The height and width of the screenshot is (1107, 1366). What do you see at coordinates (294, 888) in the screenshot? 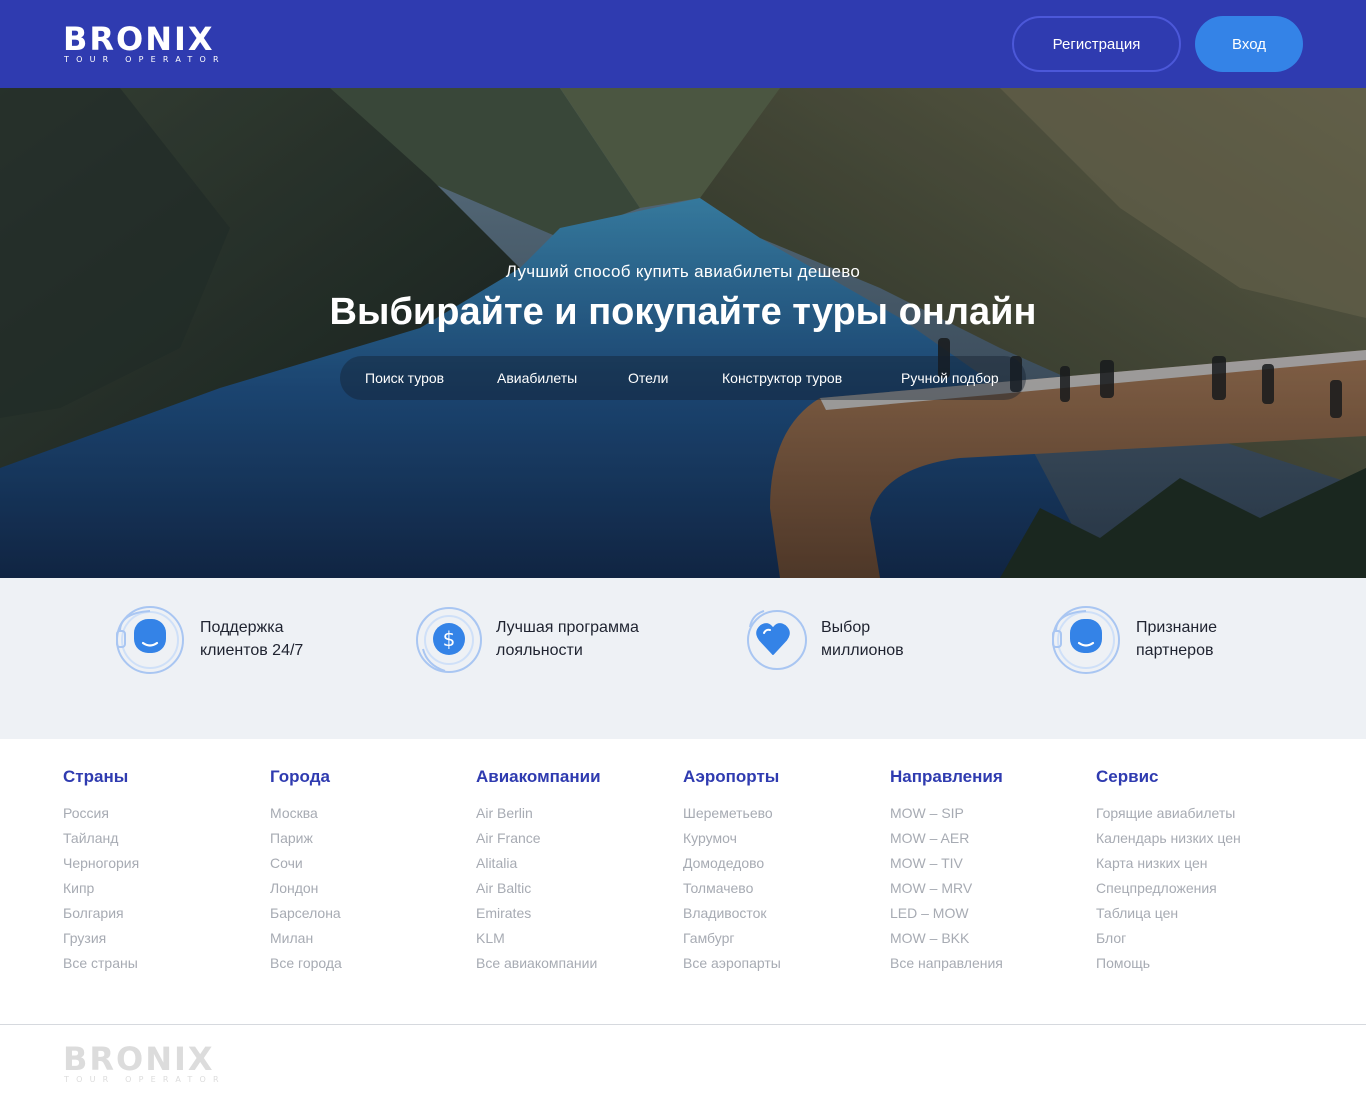
I see `footer-link: Лондон` at bounding box center [294, 888].